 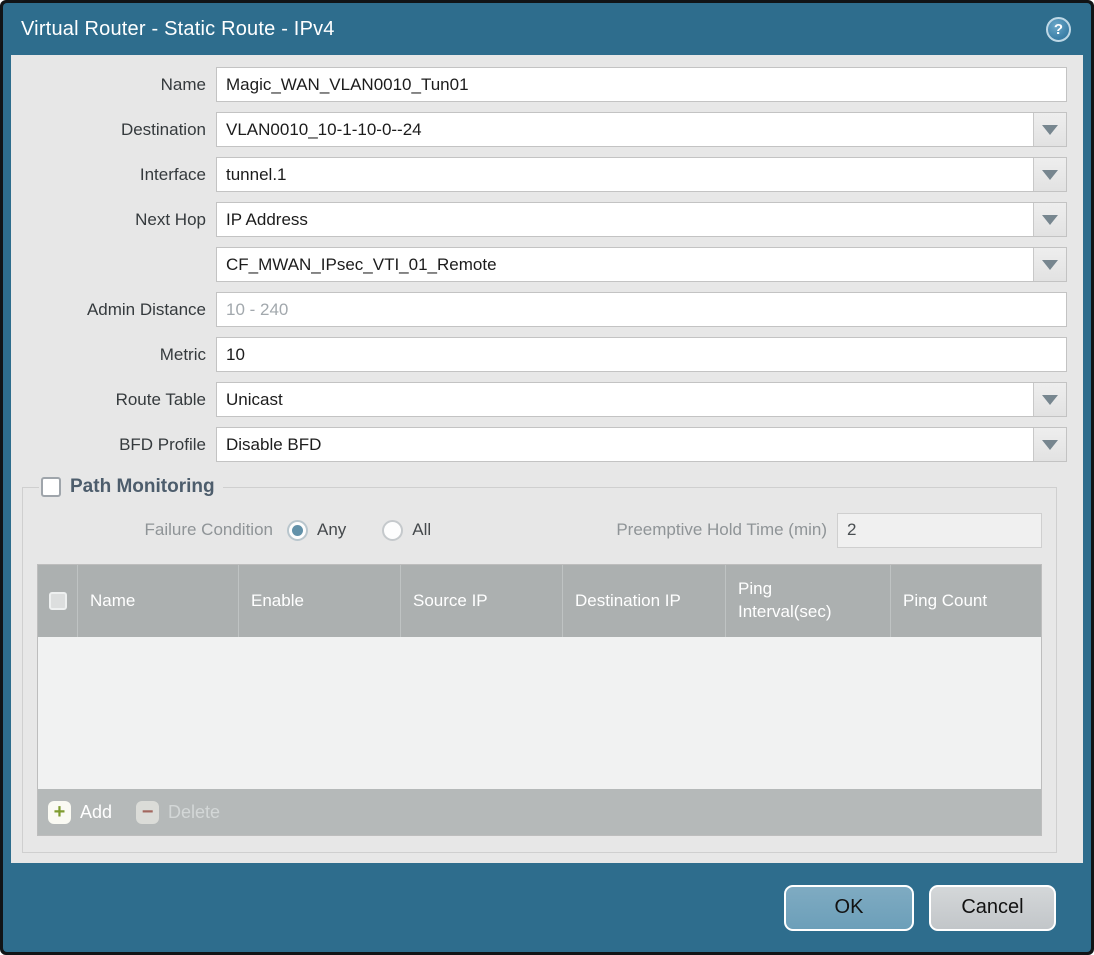 What do you see at coordinates (628, 600) in the screenshot?
I see `header-label: Destination IP` at bounding box center [628, 600].